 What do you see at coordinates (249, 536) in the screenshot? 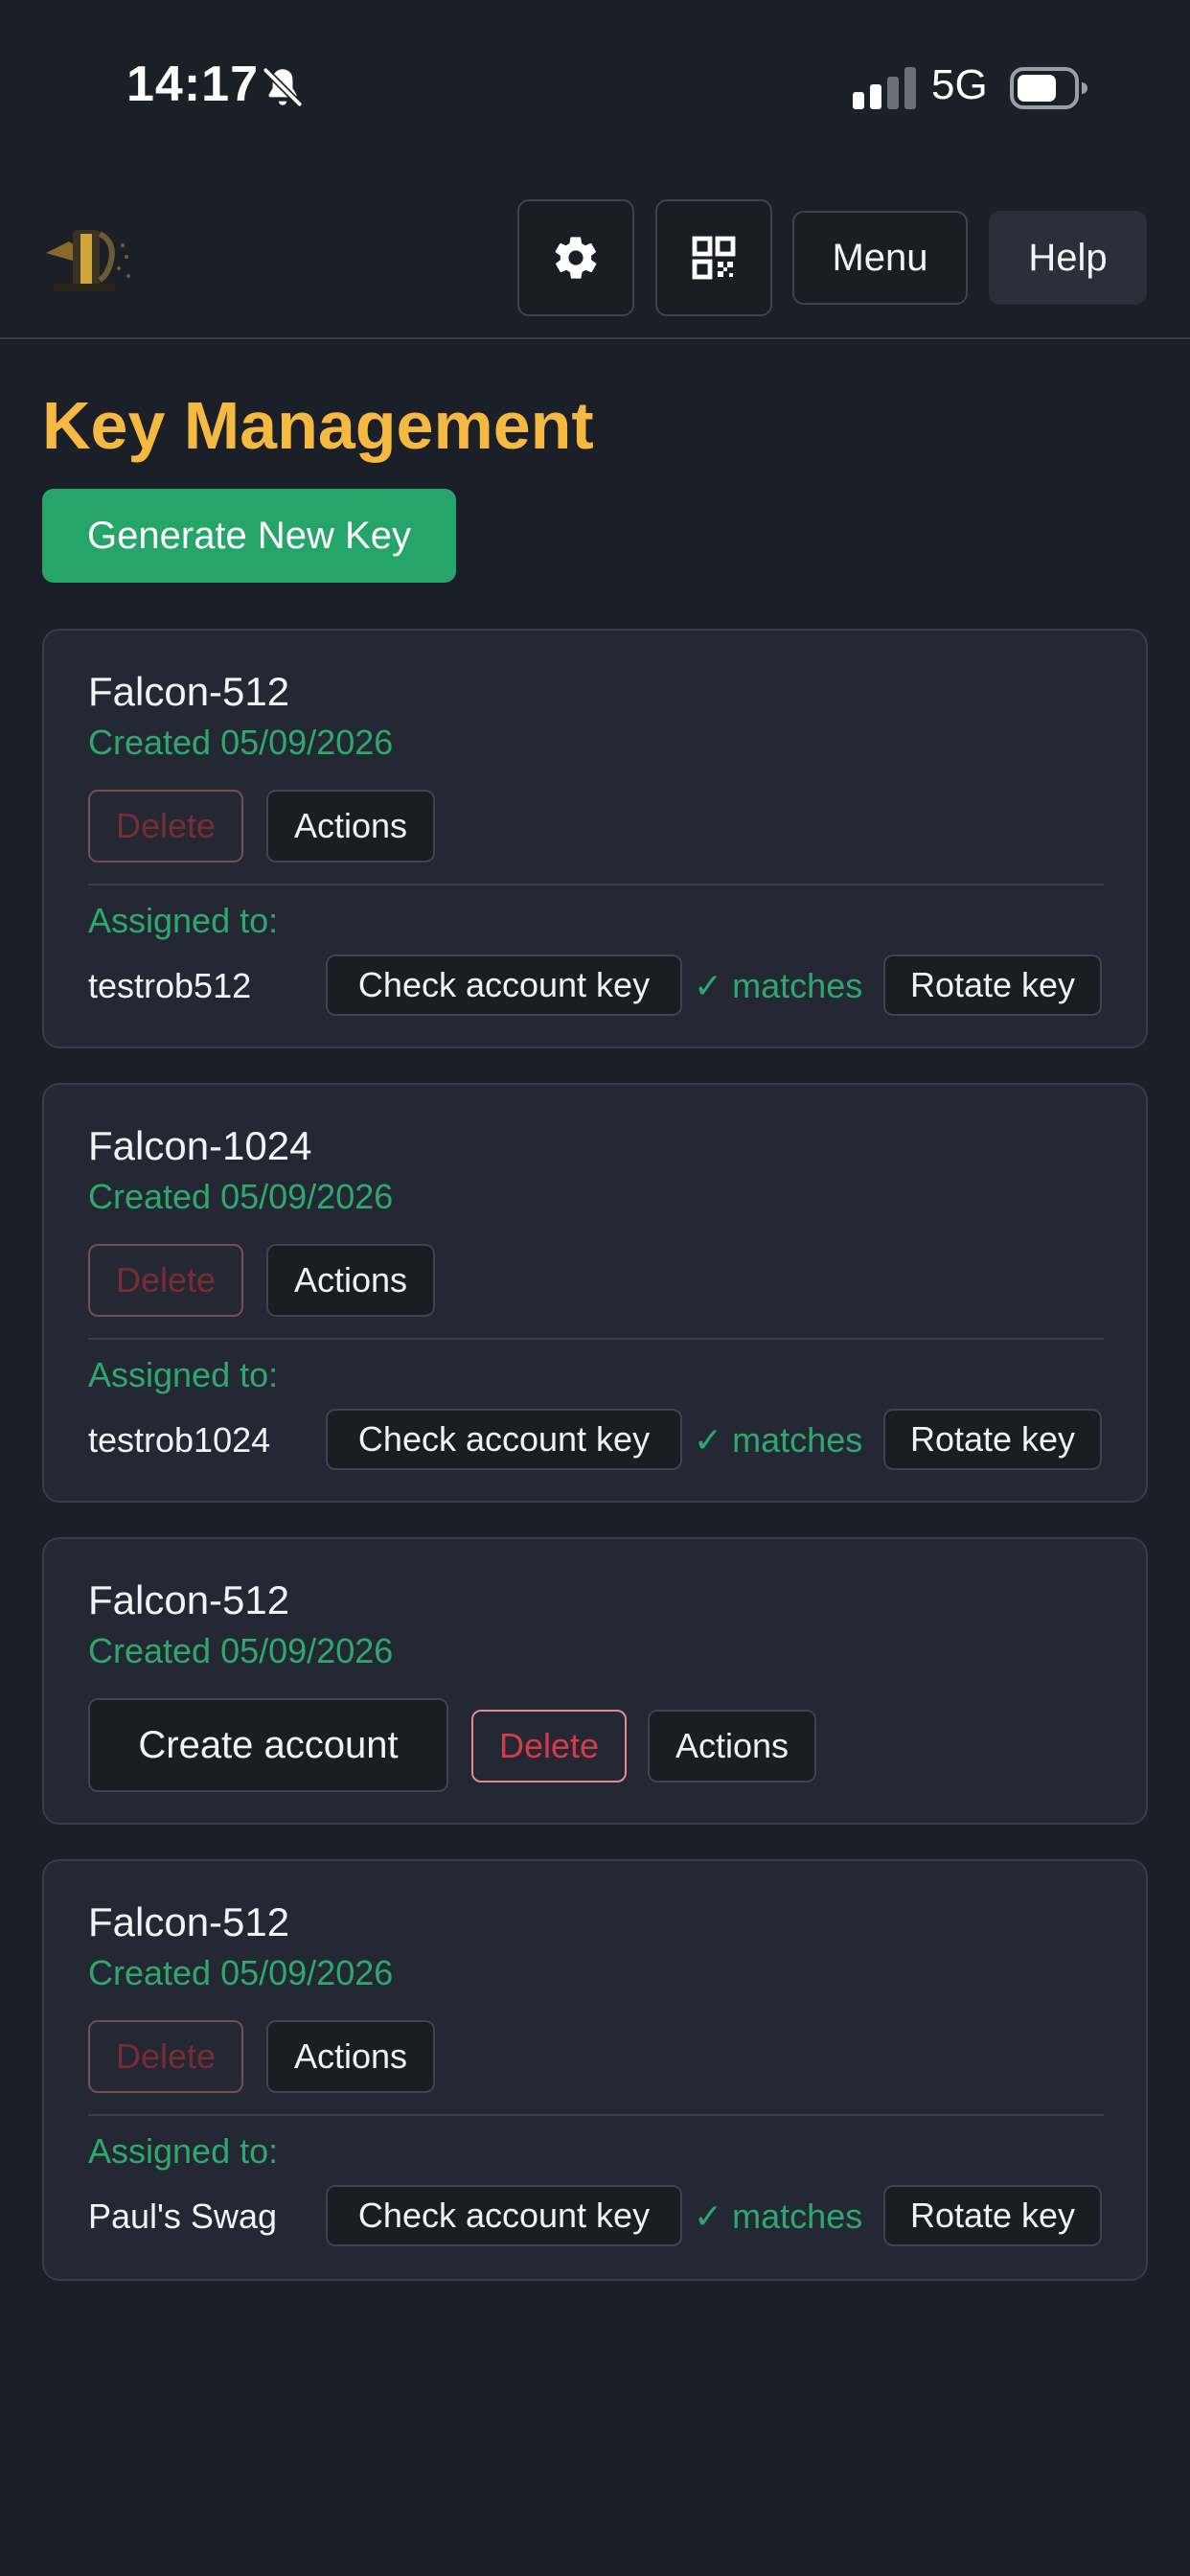
I see `generate-new-key-button: Generate New Key` at bounding box center [249, 536].